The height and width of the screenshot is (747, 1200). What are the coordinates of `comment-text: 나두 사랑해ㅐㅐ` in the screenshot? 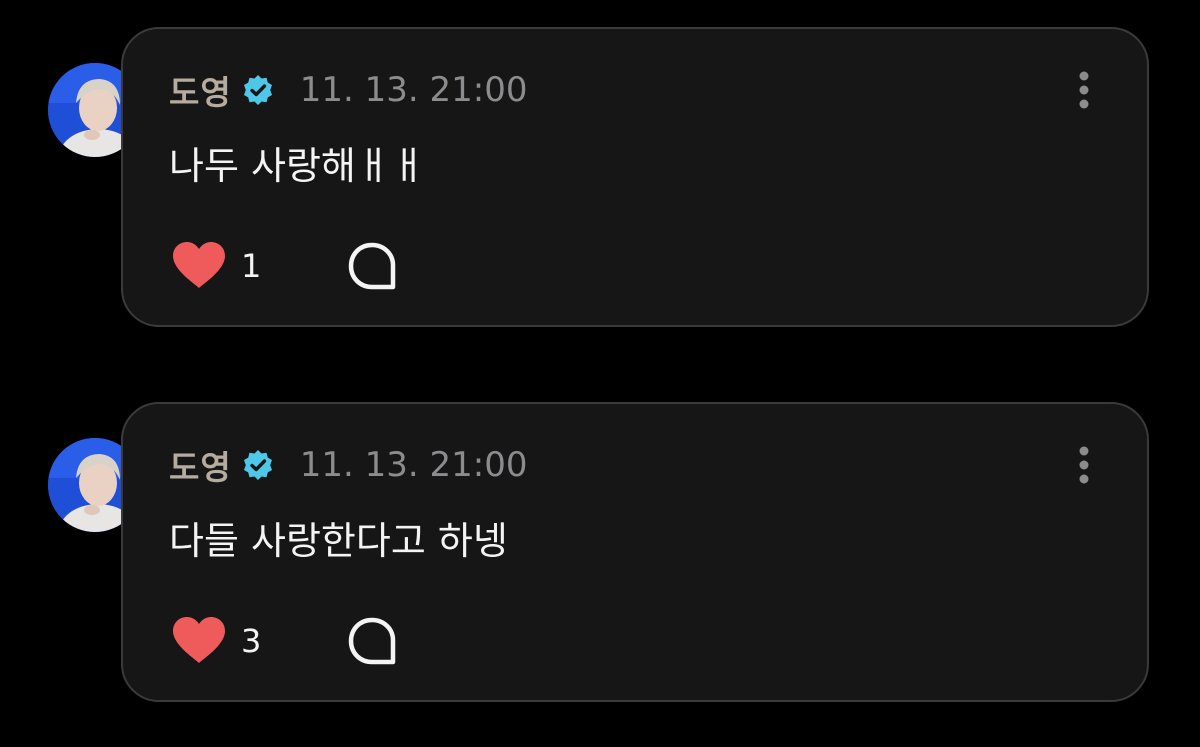 It's located at (297, 166).